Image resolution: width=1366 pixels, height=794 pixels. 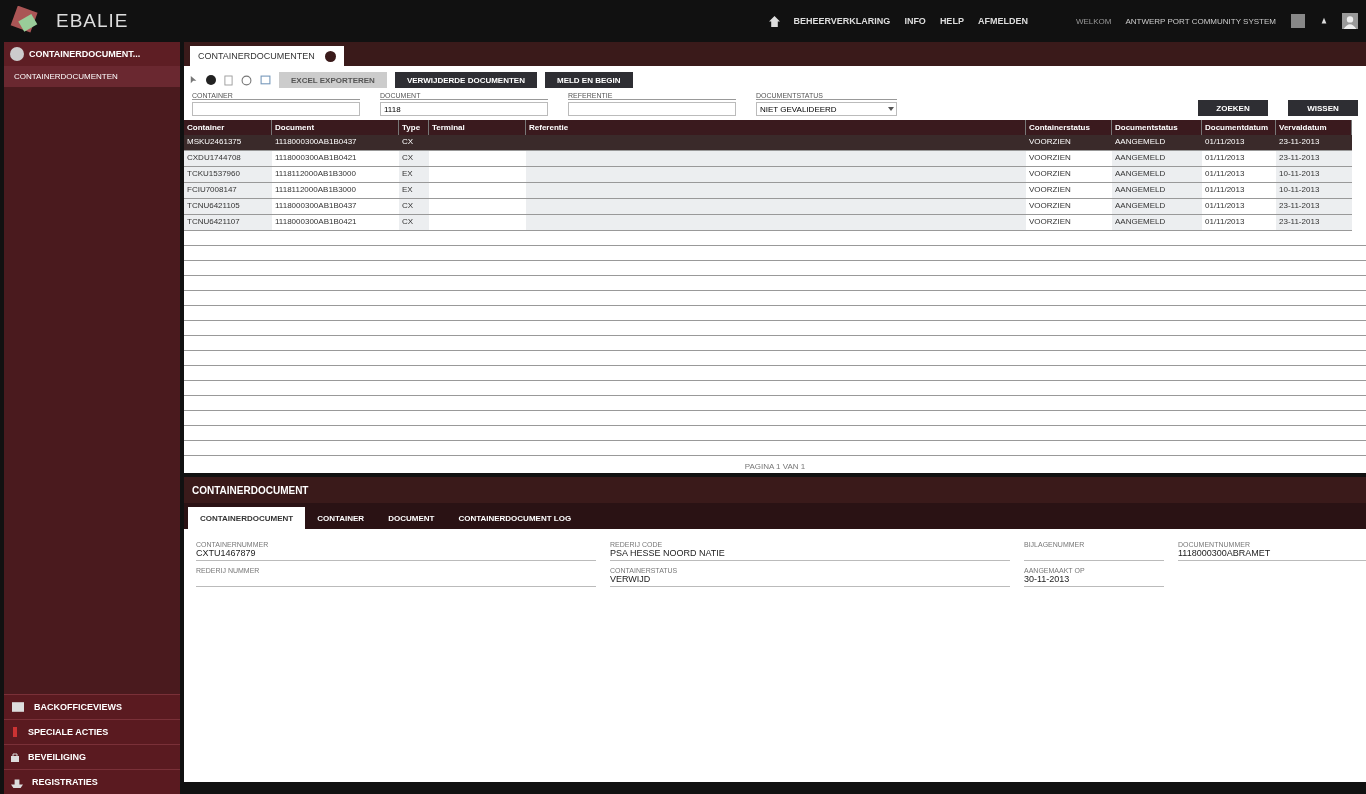 What do you see at coordinates (1094, 580) in the screenshot?
I see `field-value: 30-11-2013` at bounding box center [1094, 580].